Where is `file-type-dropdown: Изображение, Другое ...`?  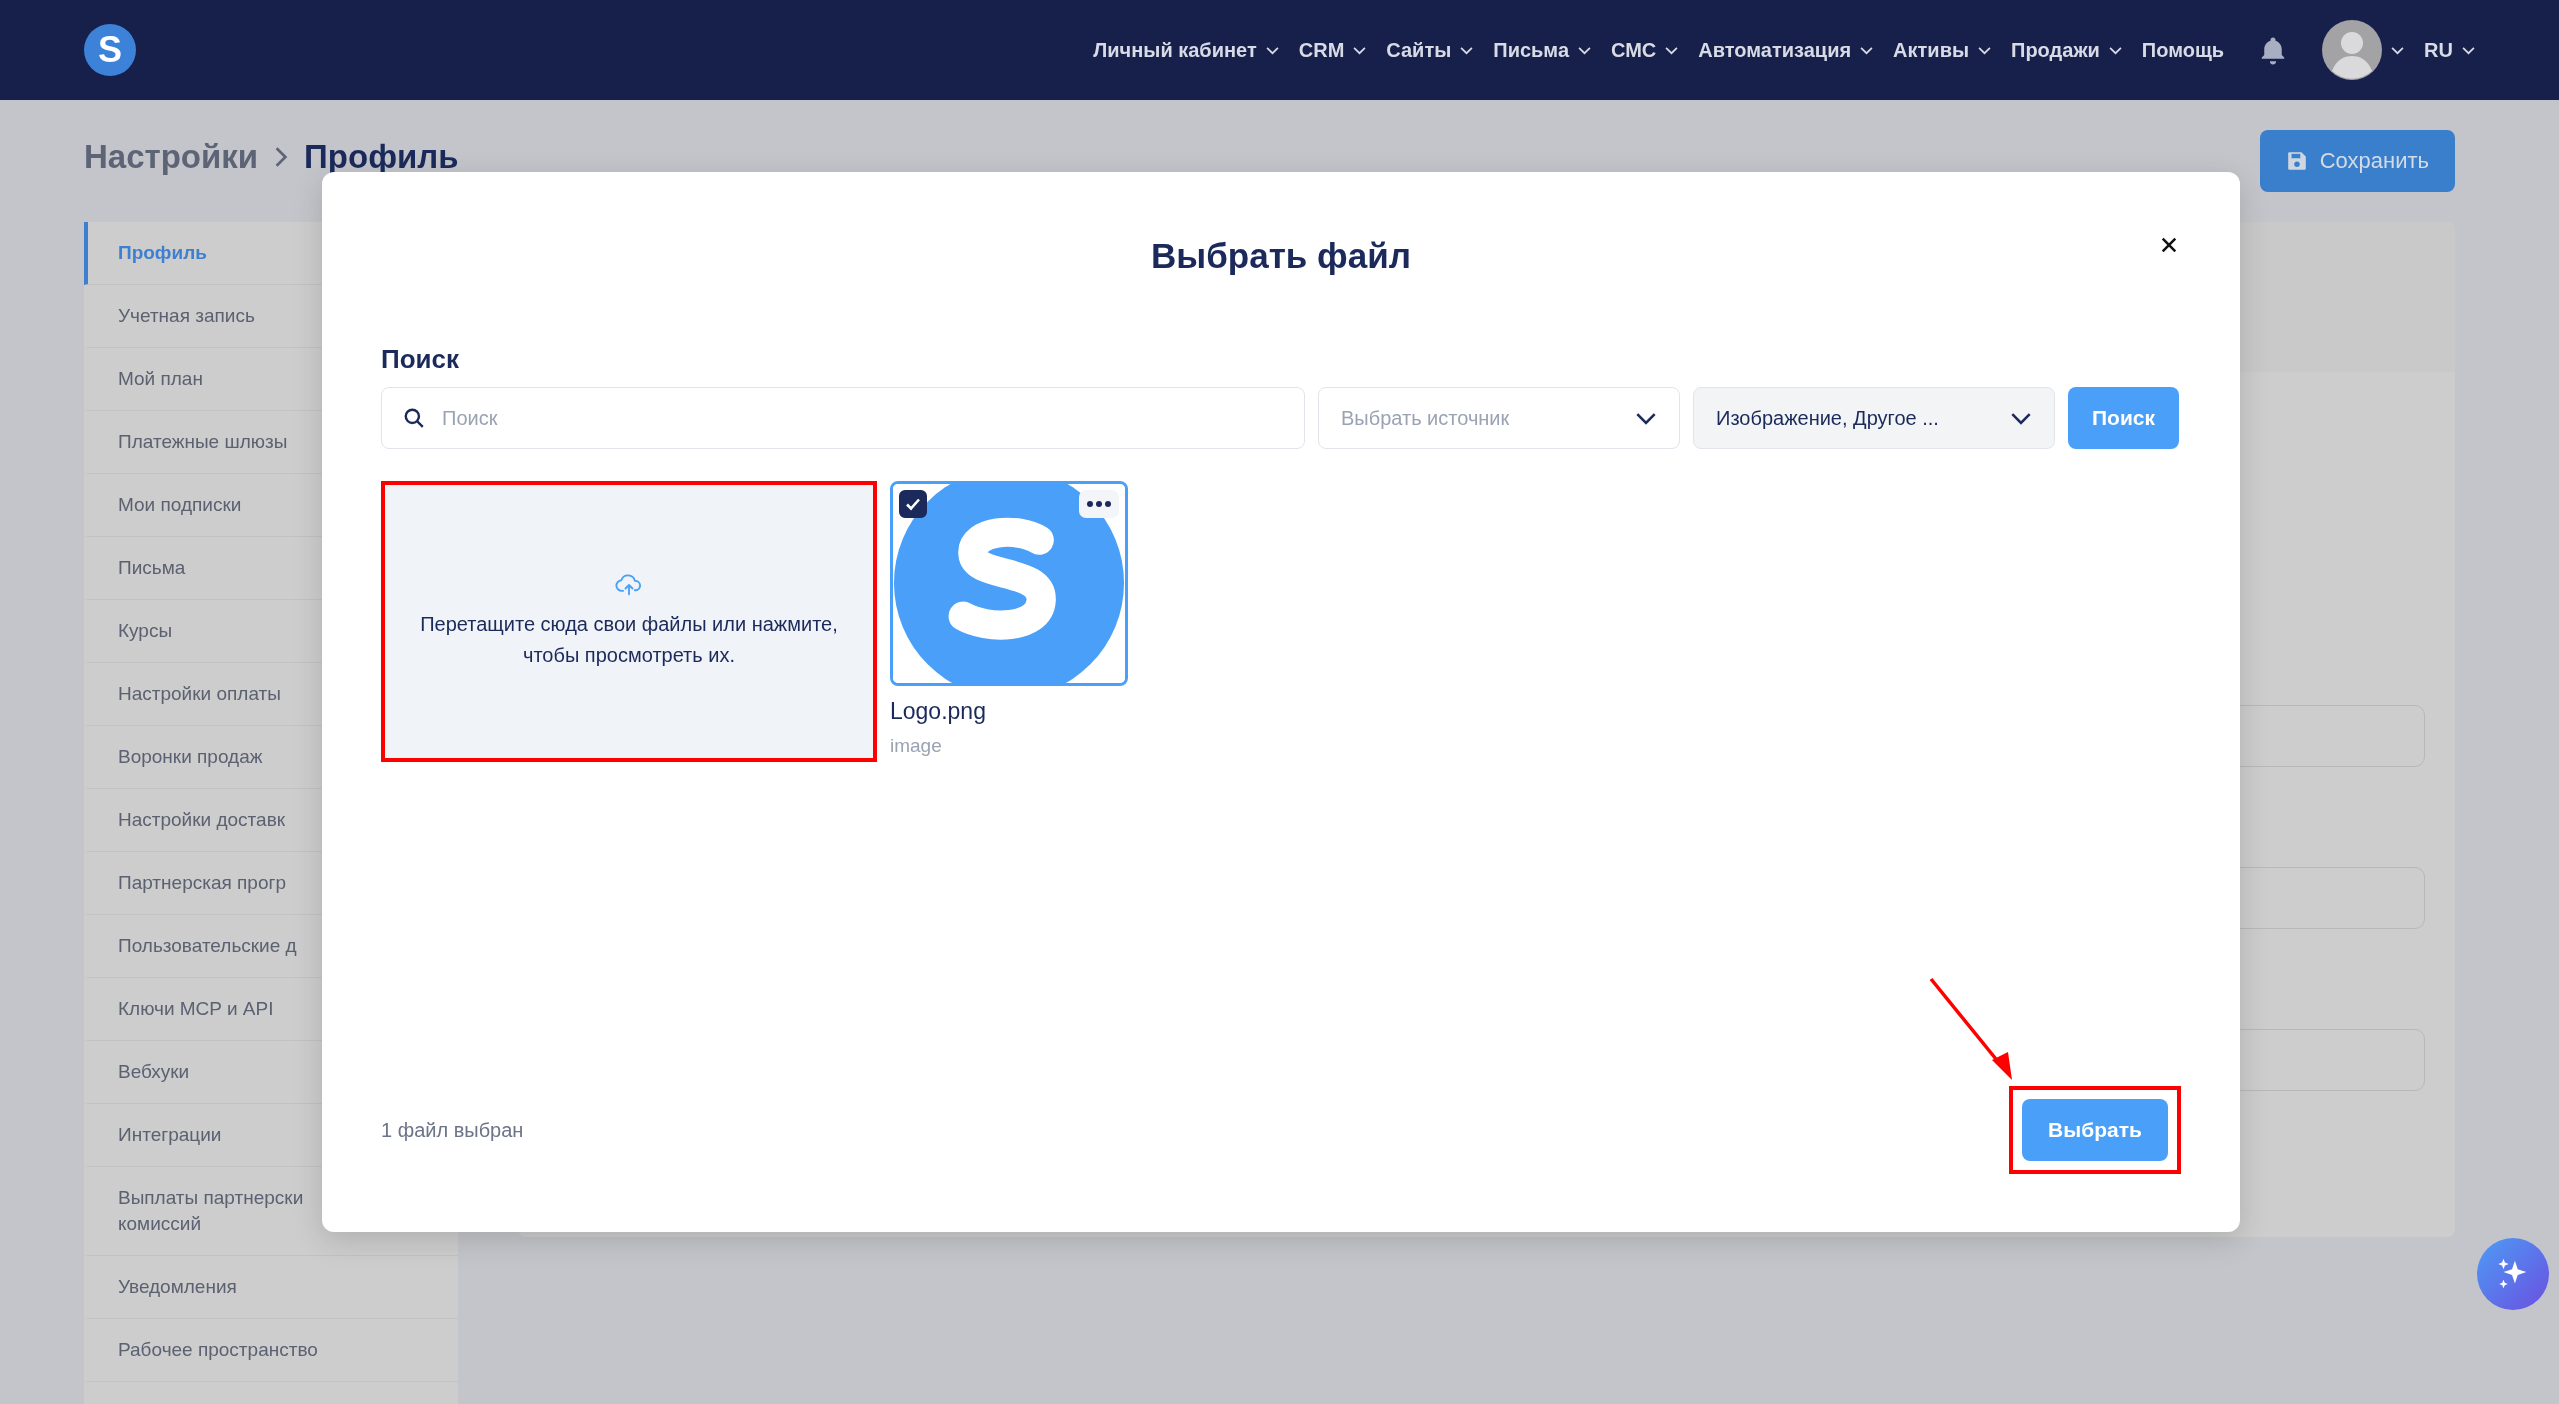
file-type-dropdown: Изображение, Другое ... is located at coordinates (1874, 418).